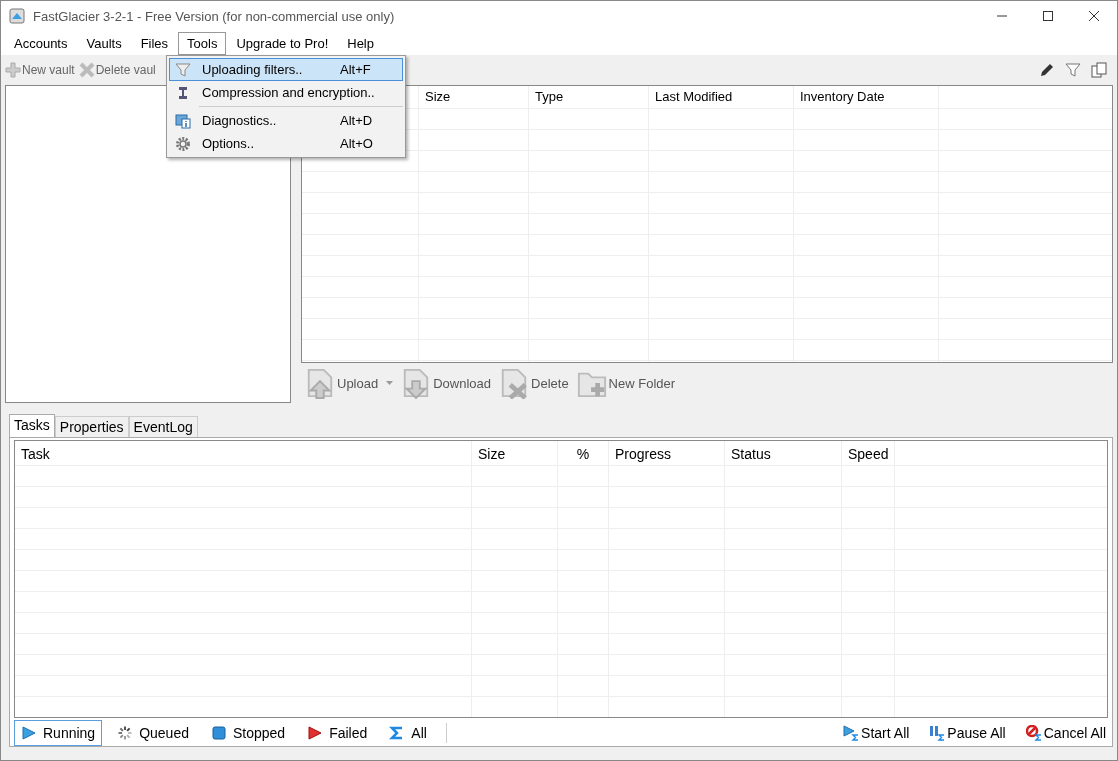 The height and width of the screenshot is (761, 1118). What do you see at coordinates (214, 16) in the screenshot?
I see `window-title: FastGlacier 3-2-1 - Free Version (for non-commercial use only)` at bounding box center [214, 16].